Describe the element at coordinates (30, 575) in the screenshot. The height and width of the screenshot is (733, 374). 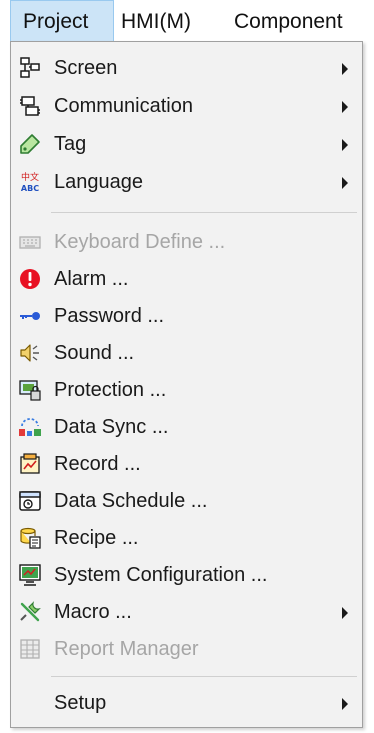
I see `system-configuration-icon` at that location.